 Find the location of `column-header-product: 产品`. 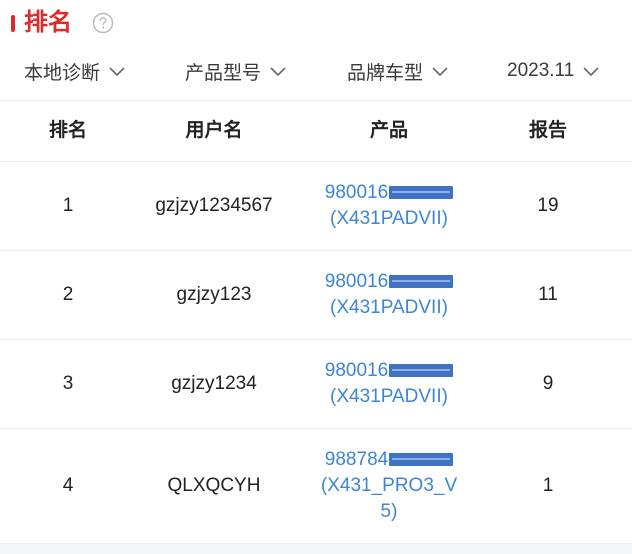

column-header-product: 产品 is located at coordinates (388, 130).